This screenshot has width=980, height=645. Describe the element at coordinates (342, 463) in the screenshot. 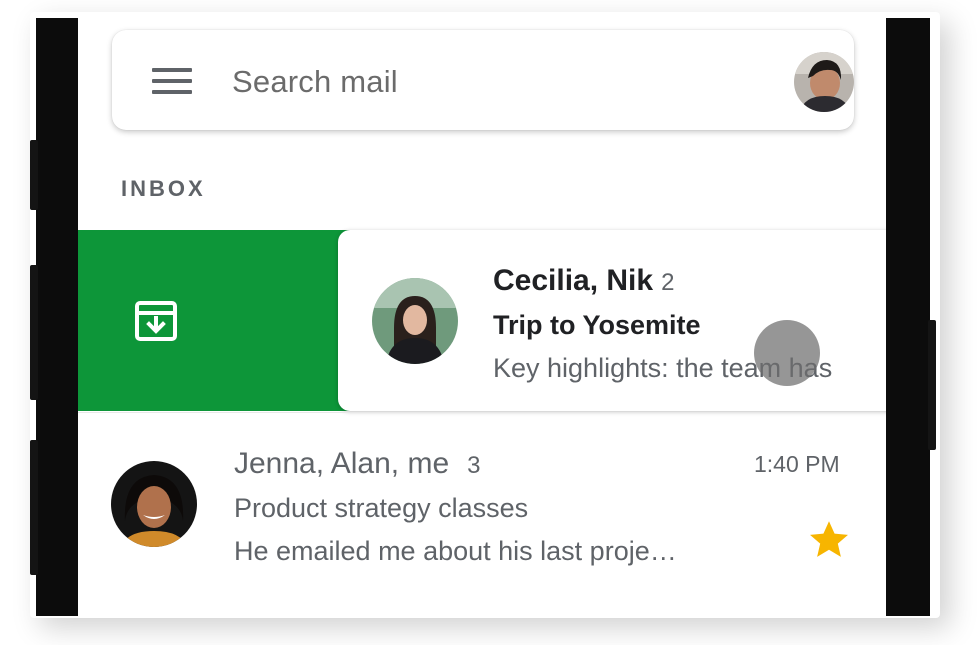

I see `sender-names-text: Jenna, Alan, me` at that location.